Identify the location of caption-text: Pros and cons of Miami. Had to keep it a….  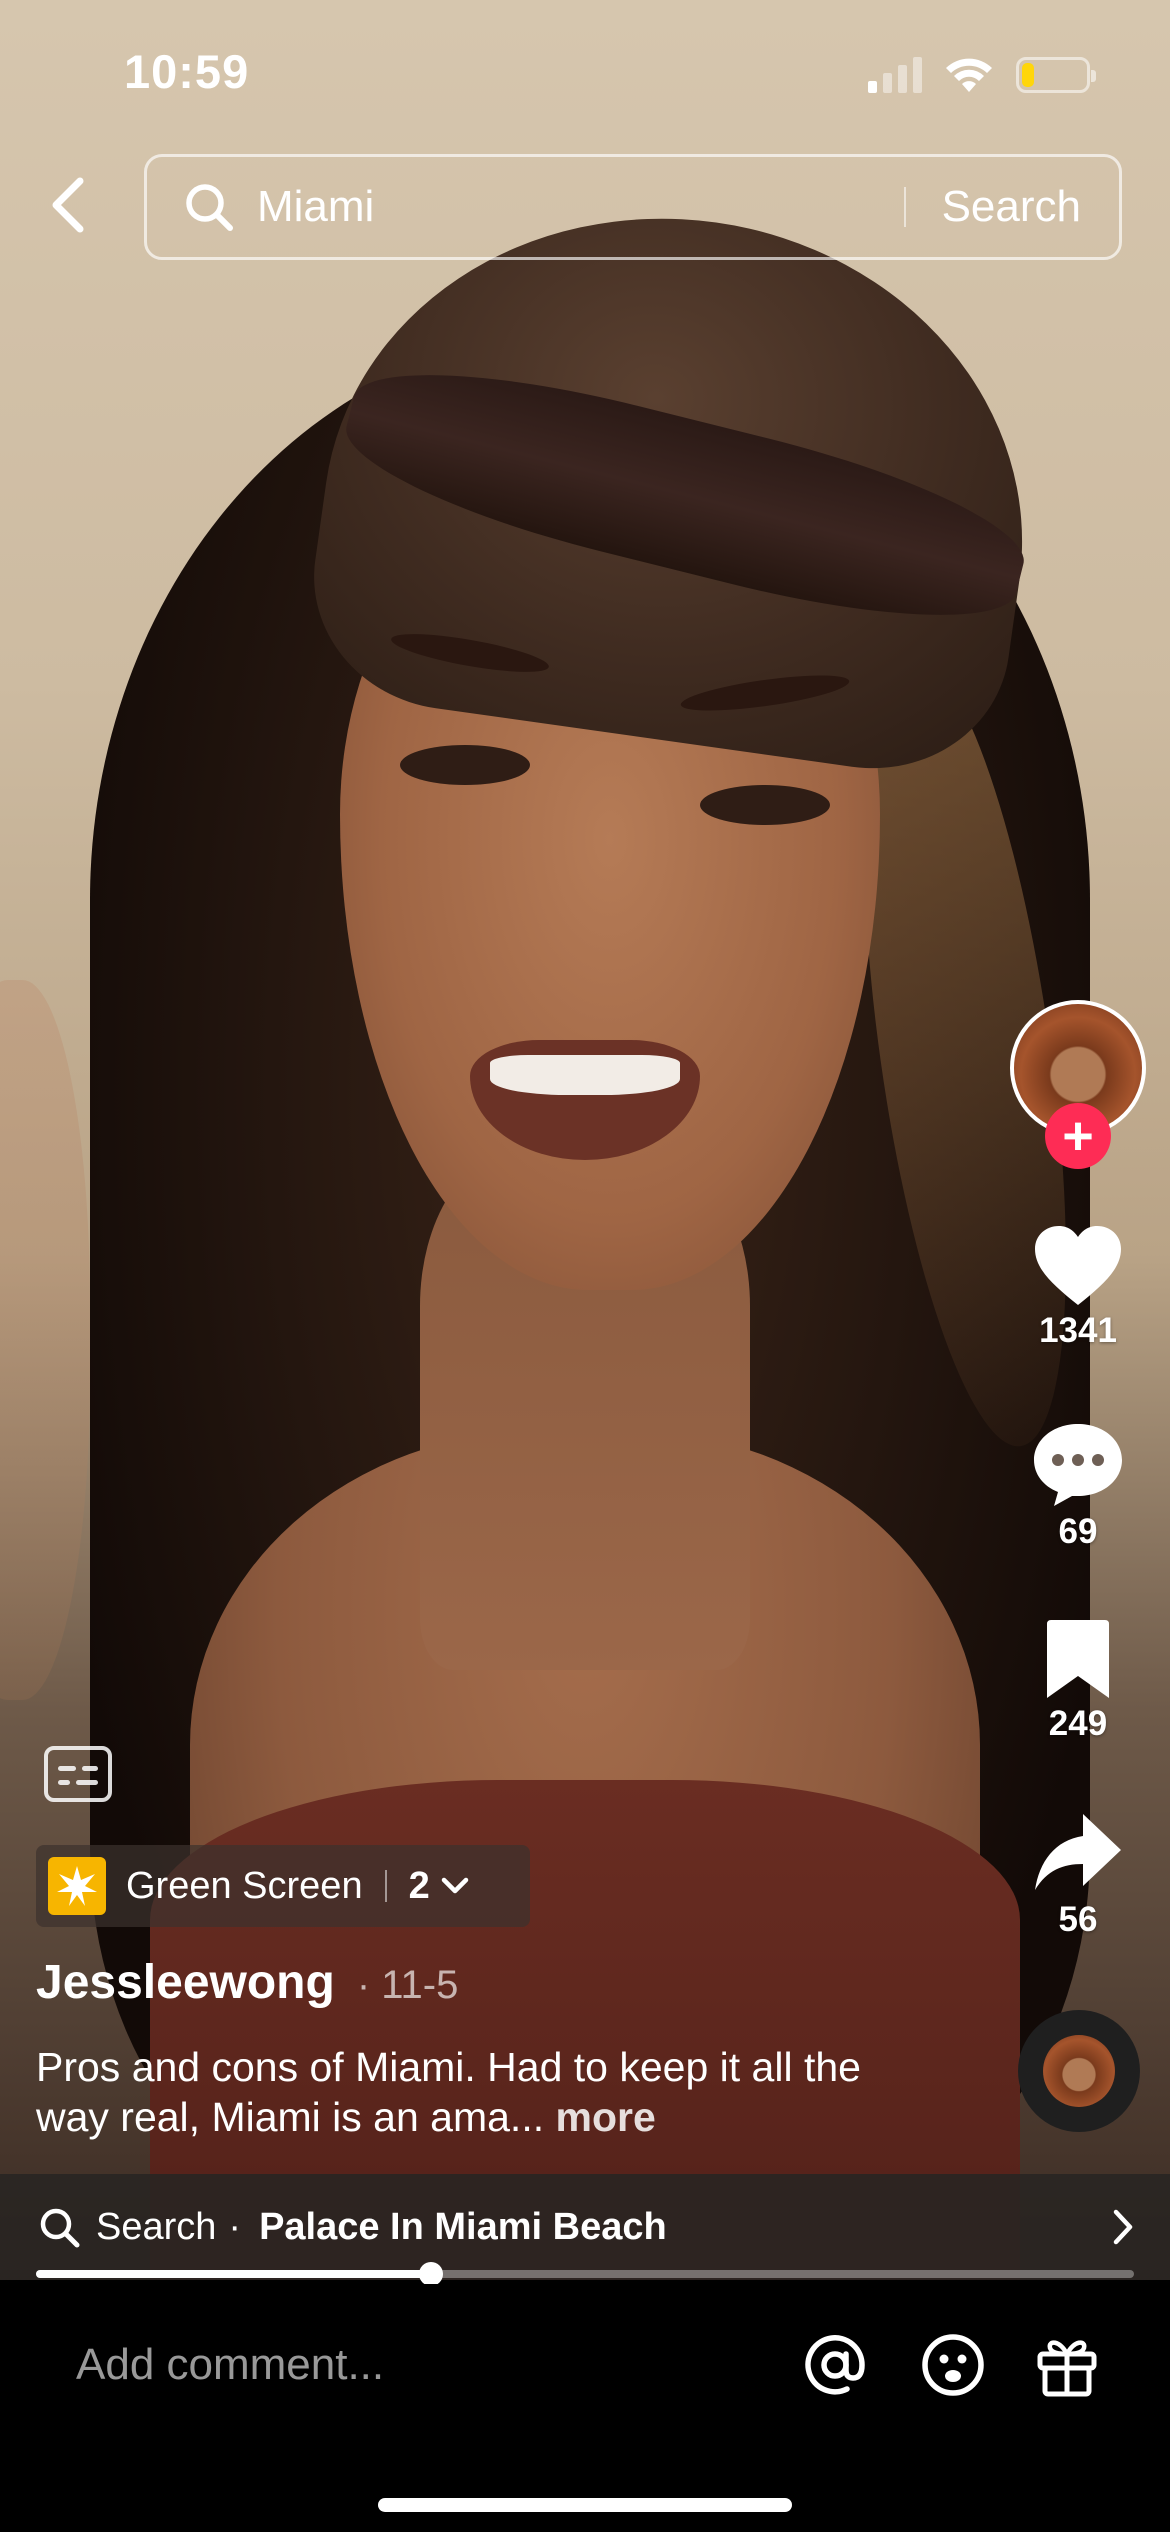
(448, 2092).